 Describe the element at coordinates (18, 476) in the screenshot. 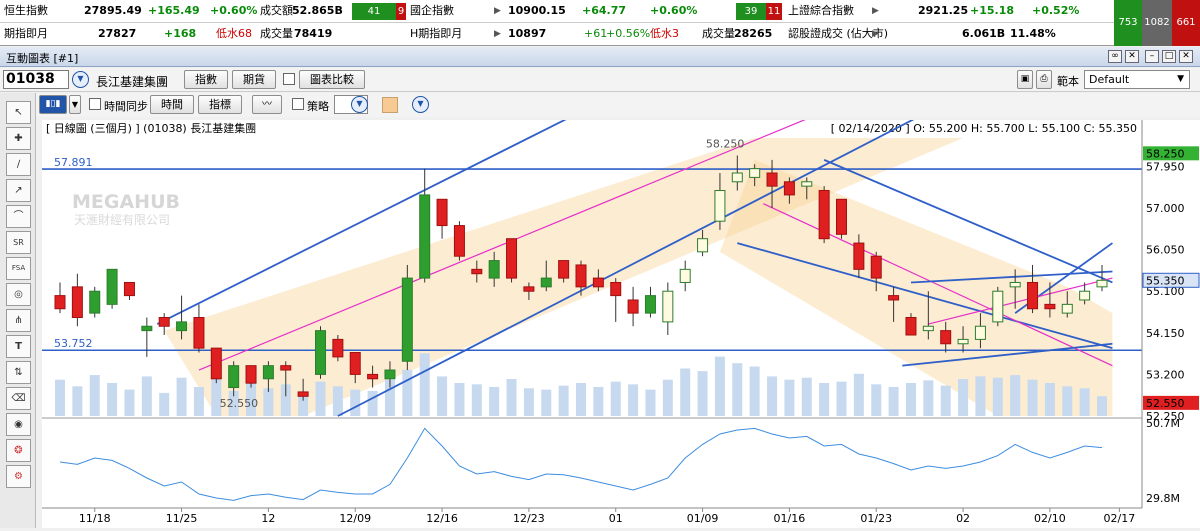

I see `settings-tool: ⚙` at that location.